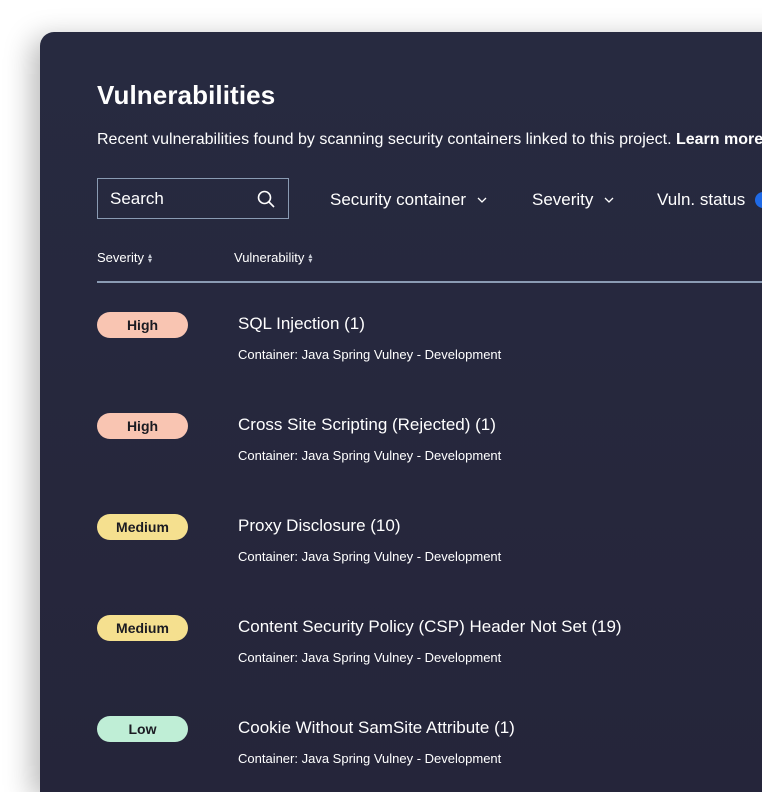 This screenshot has width=762, height=792. I want to click on search-icon, so click(266, 199).